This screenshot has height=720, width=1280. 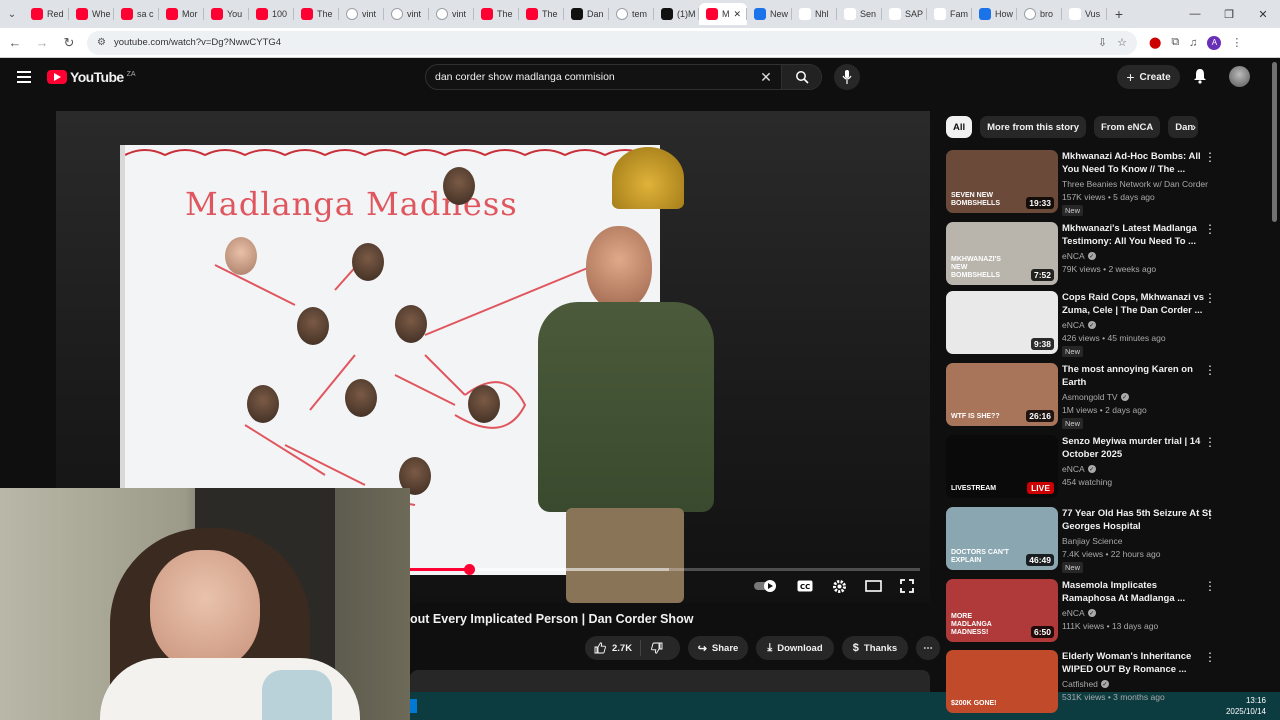 I want to click on forward-button: →, so click(x=42, y=42).